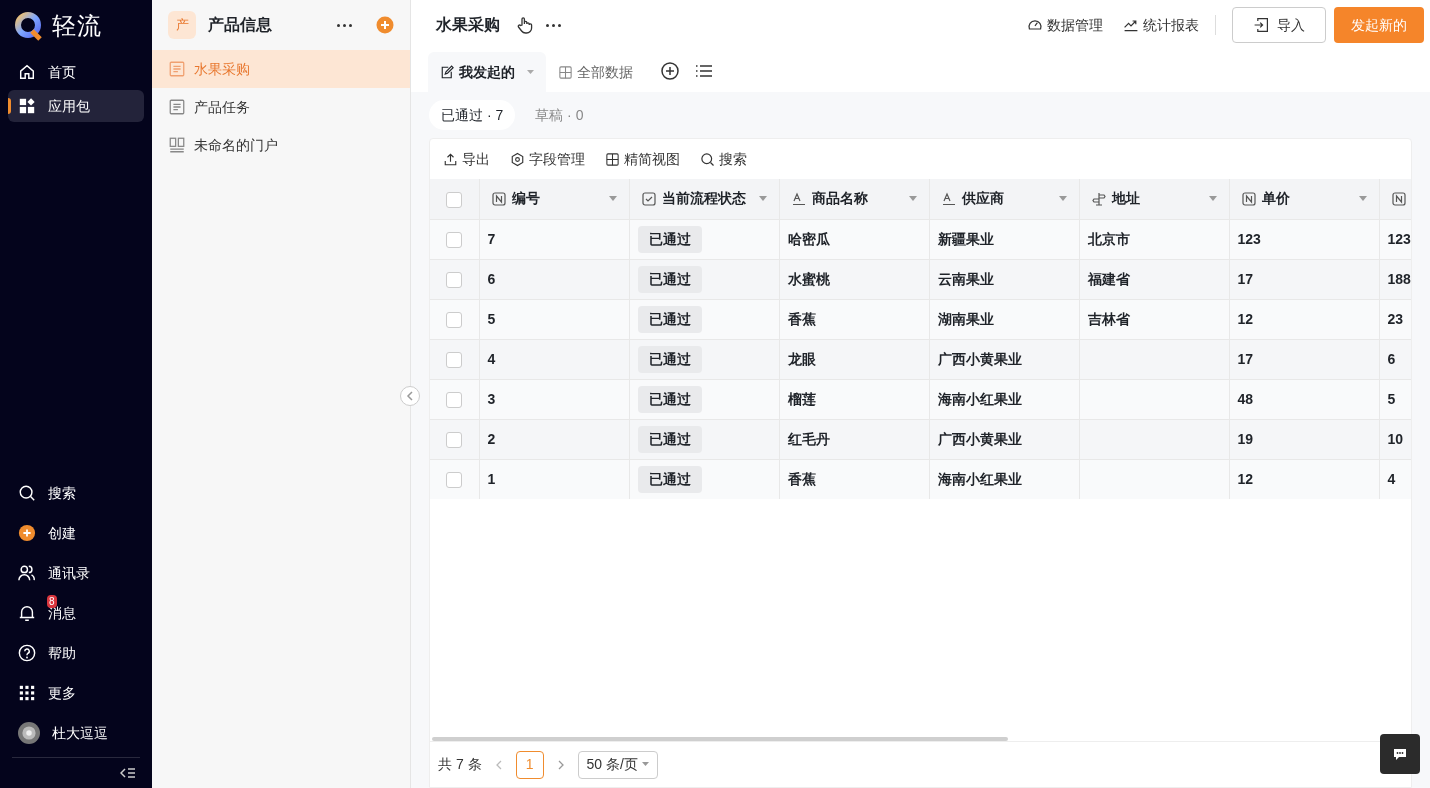 The width and height of the screenshot is (1430, 788). What do you see at coordinates (612, 159) in the screenshot?
I see `grid-icon` at bounding box center [612, 159].